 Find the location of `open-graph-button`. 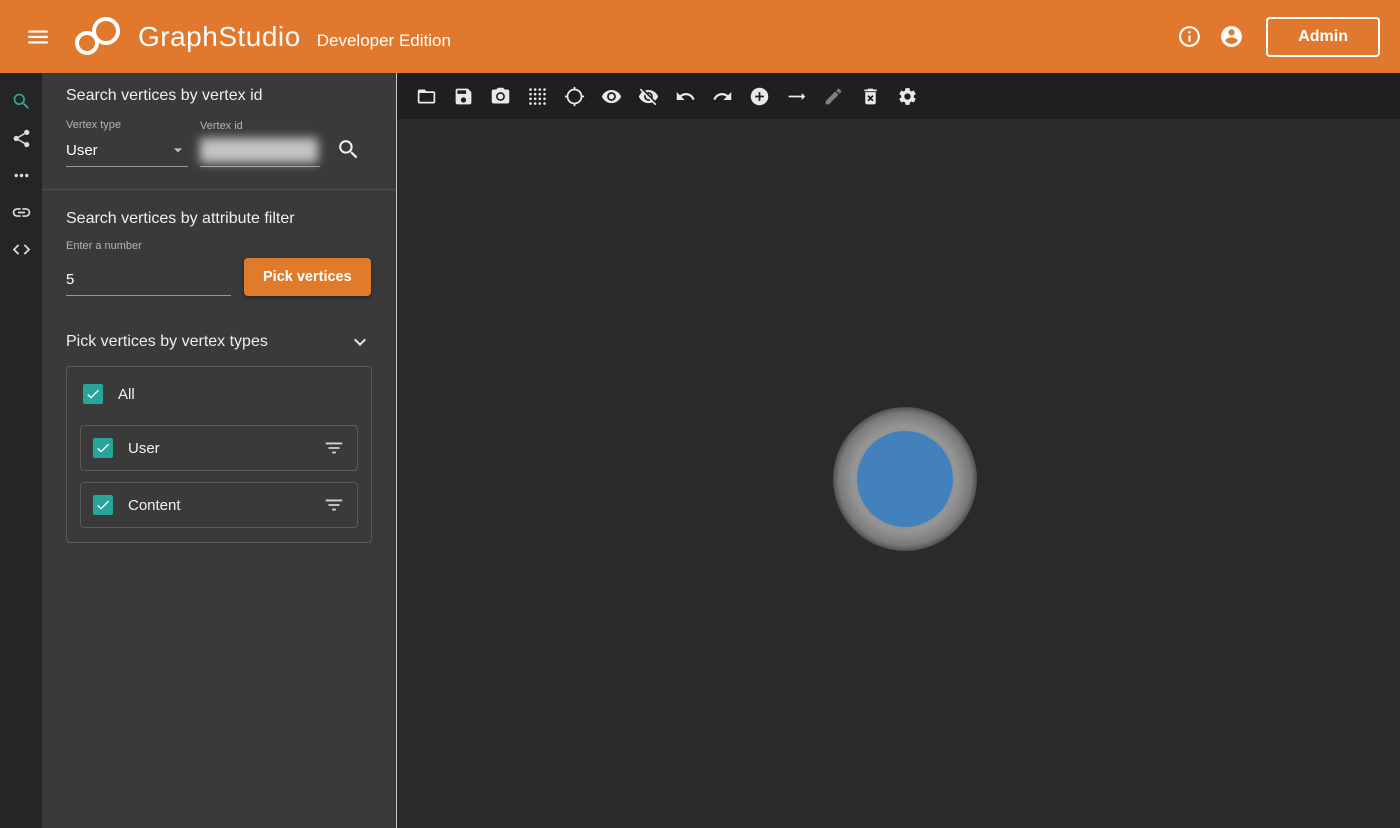

open-graph-button is located at coordinates (426, 96).